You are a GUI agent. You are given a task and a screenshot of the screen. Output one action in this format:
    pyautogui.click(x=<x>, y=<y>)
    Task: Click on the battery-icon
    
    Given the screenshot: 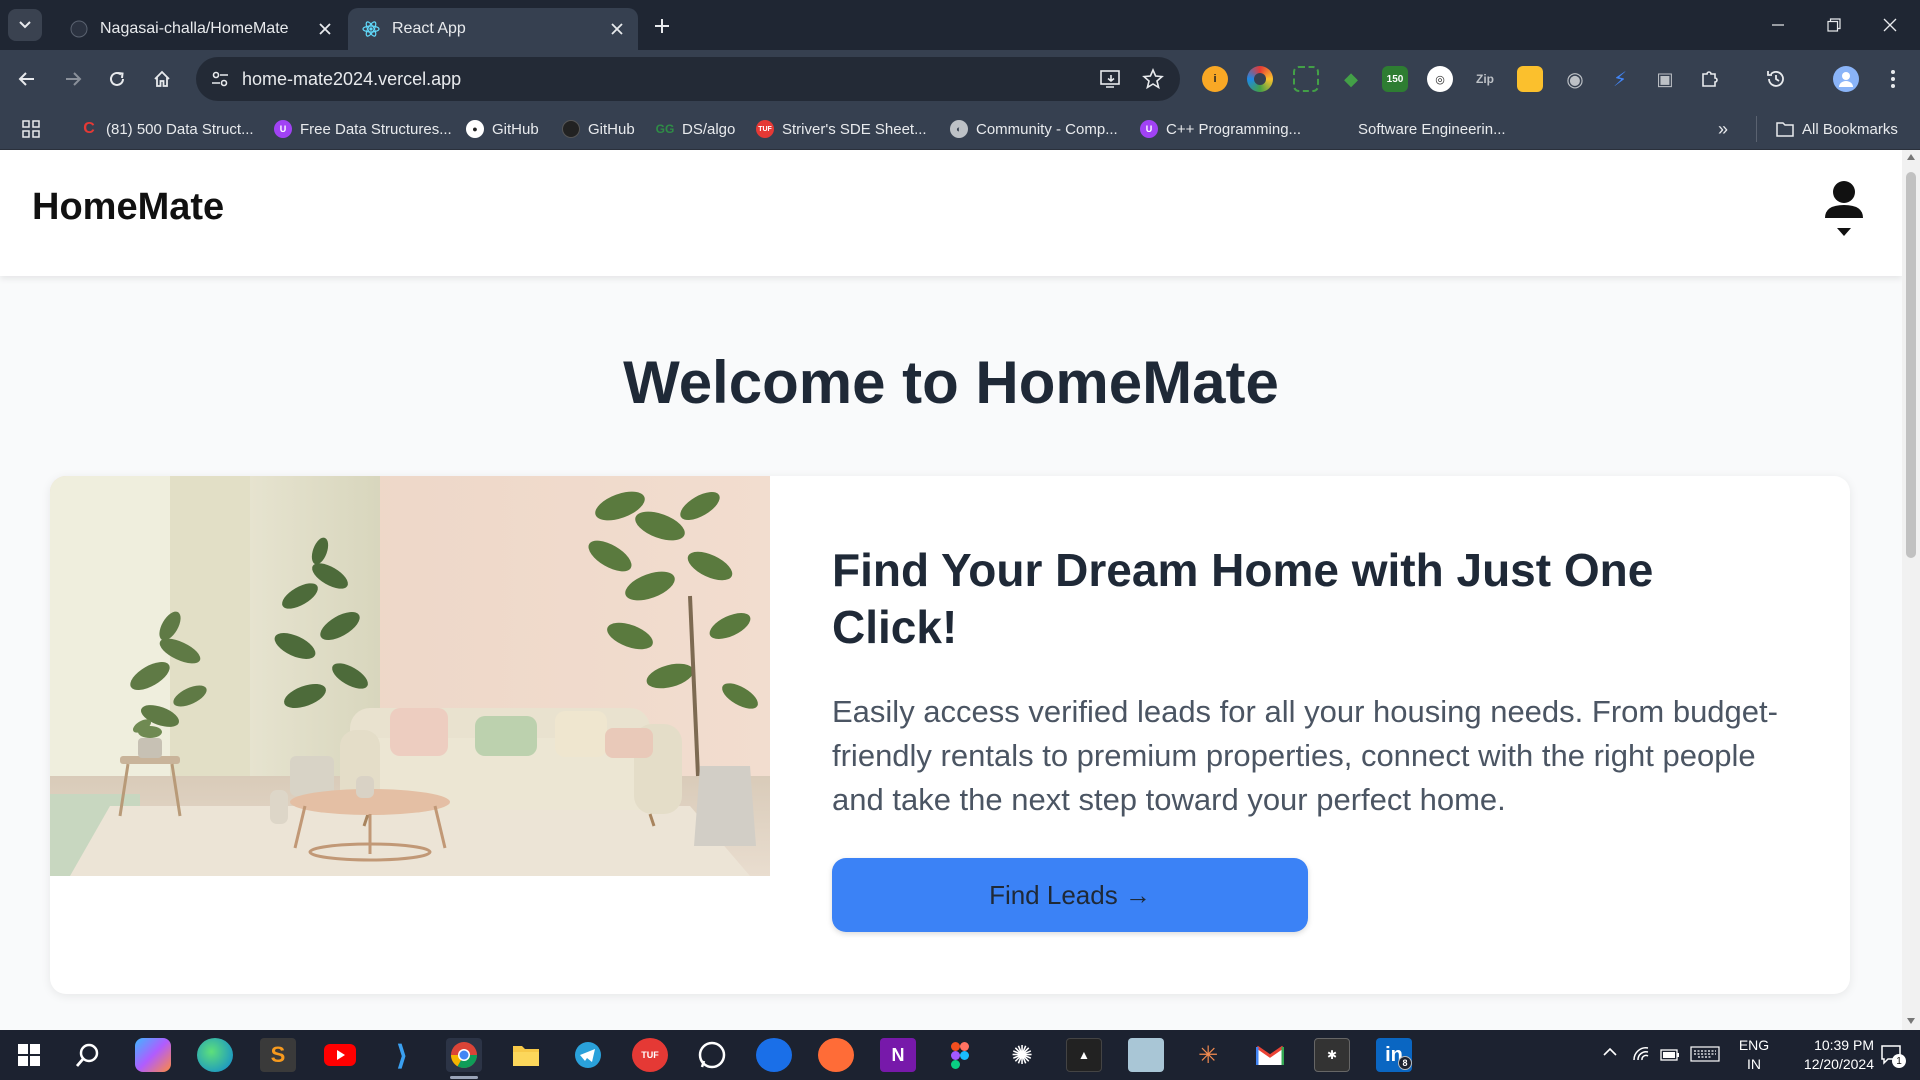 What is the action you would take?
    pyautogui.click(x=1670, y=1057)
    